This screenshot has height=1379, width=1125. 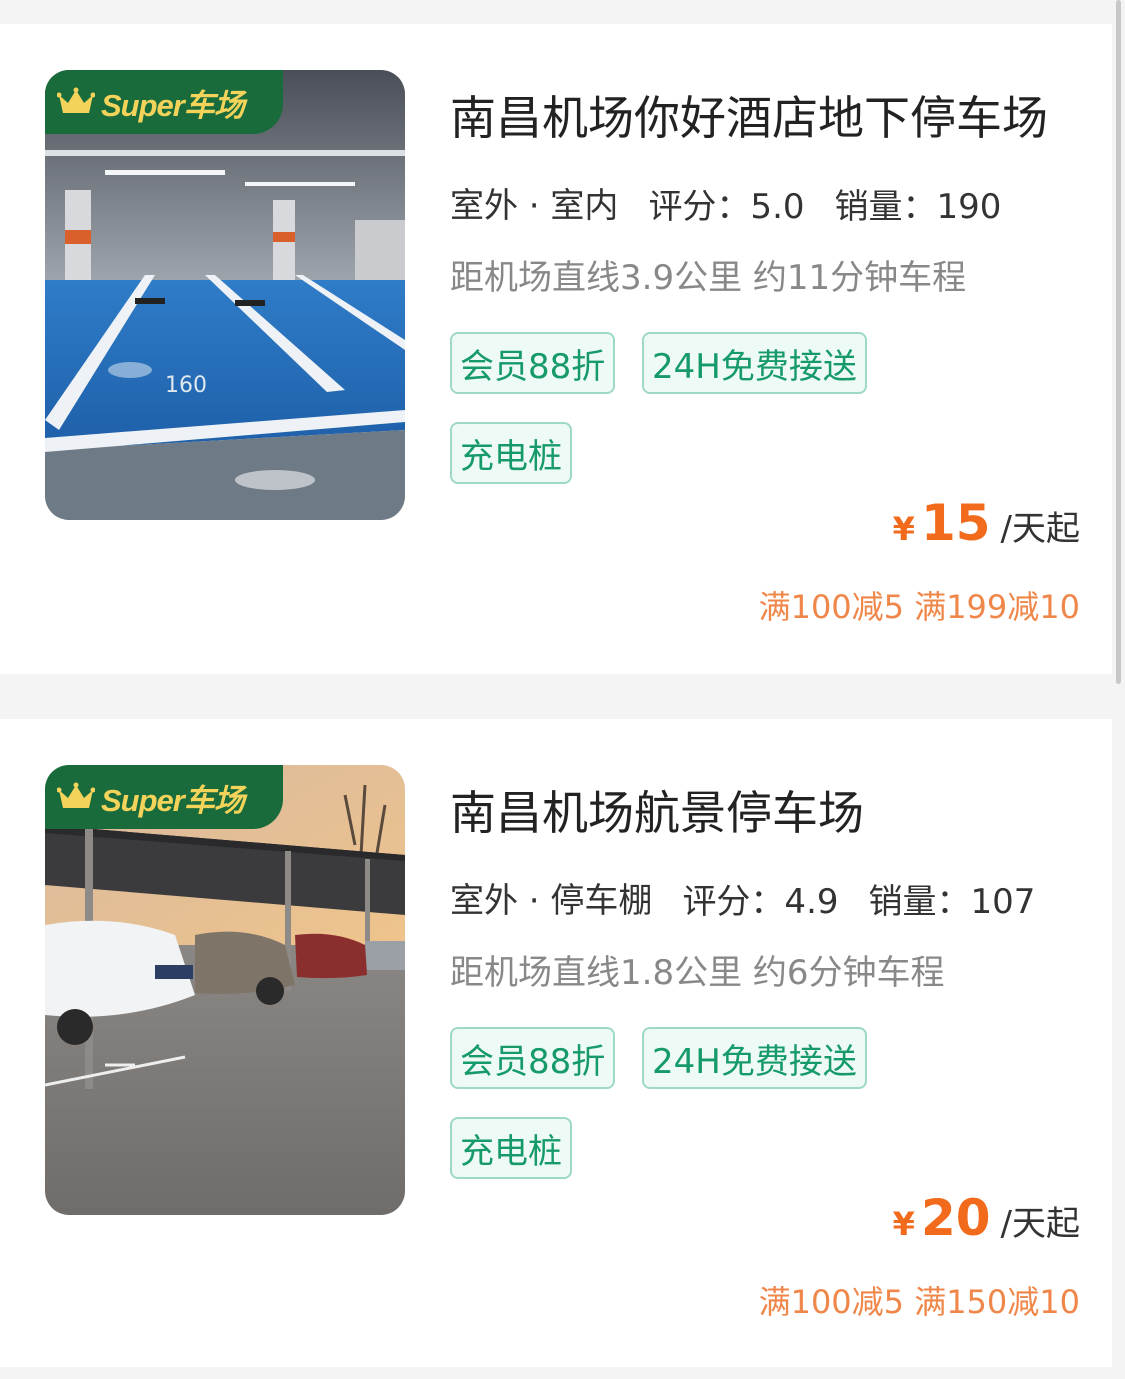 What do you see at coordinates (657, 810) in the screenshot?
I see `parking-lot-name: 南昌机场航景停车场` at bounding box center [657, 810].